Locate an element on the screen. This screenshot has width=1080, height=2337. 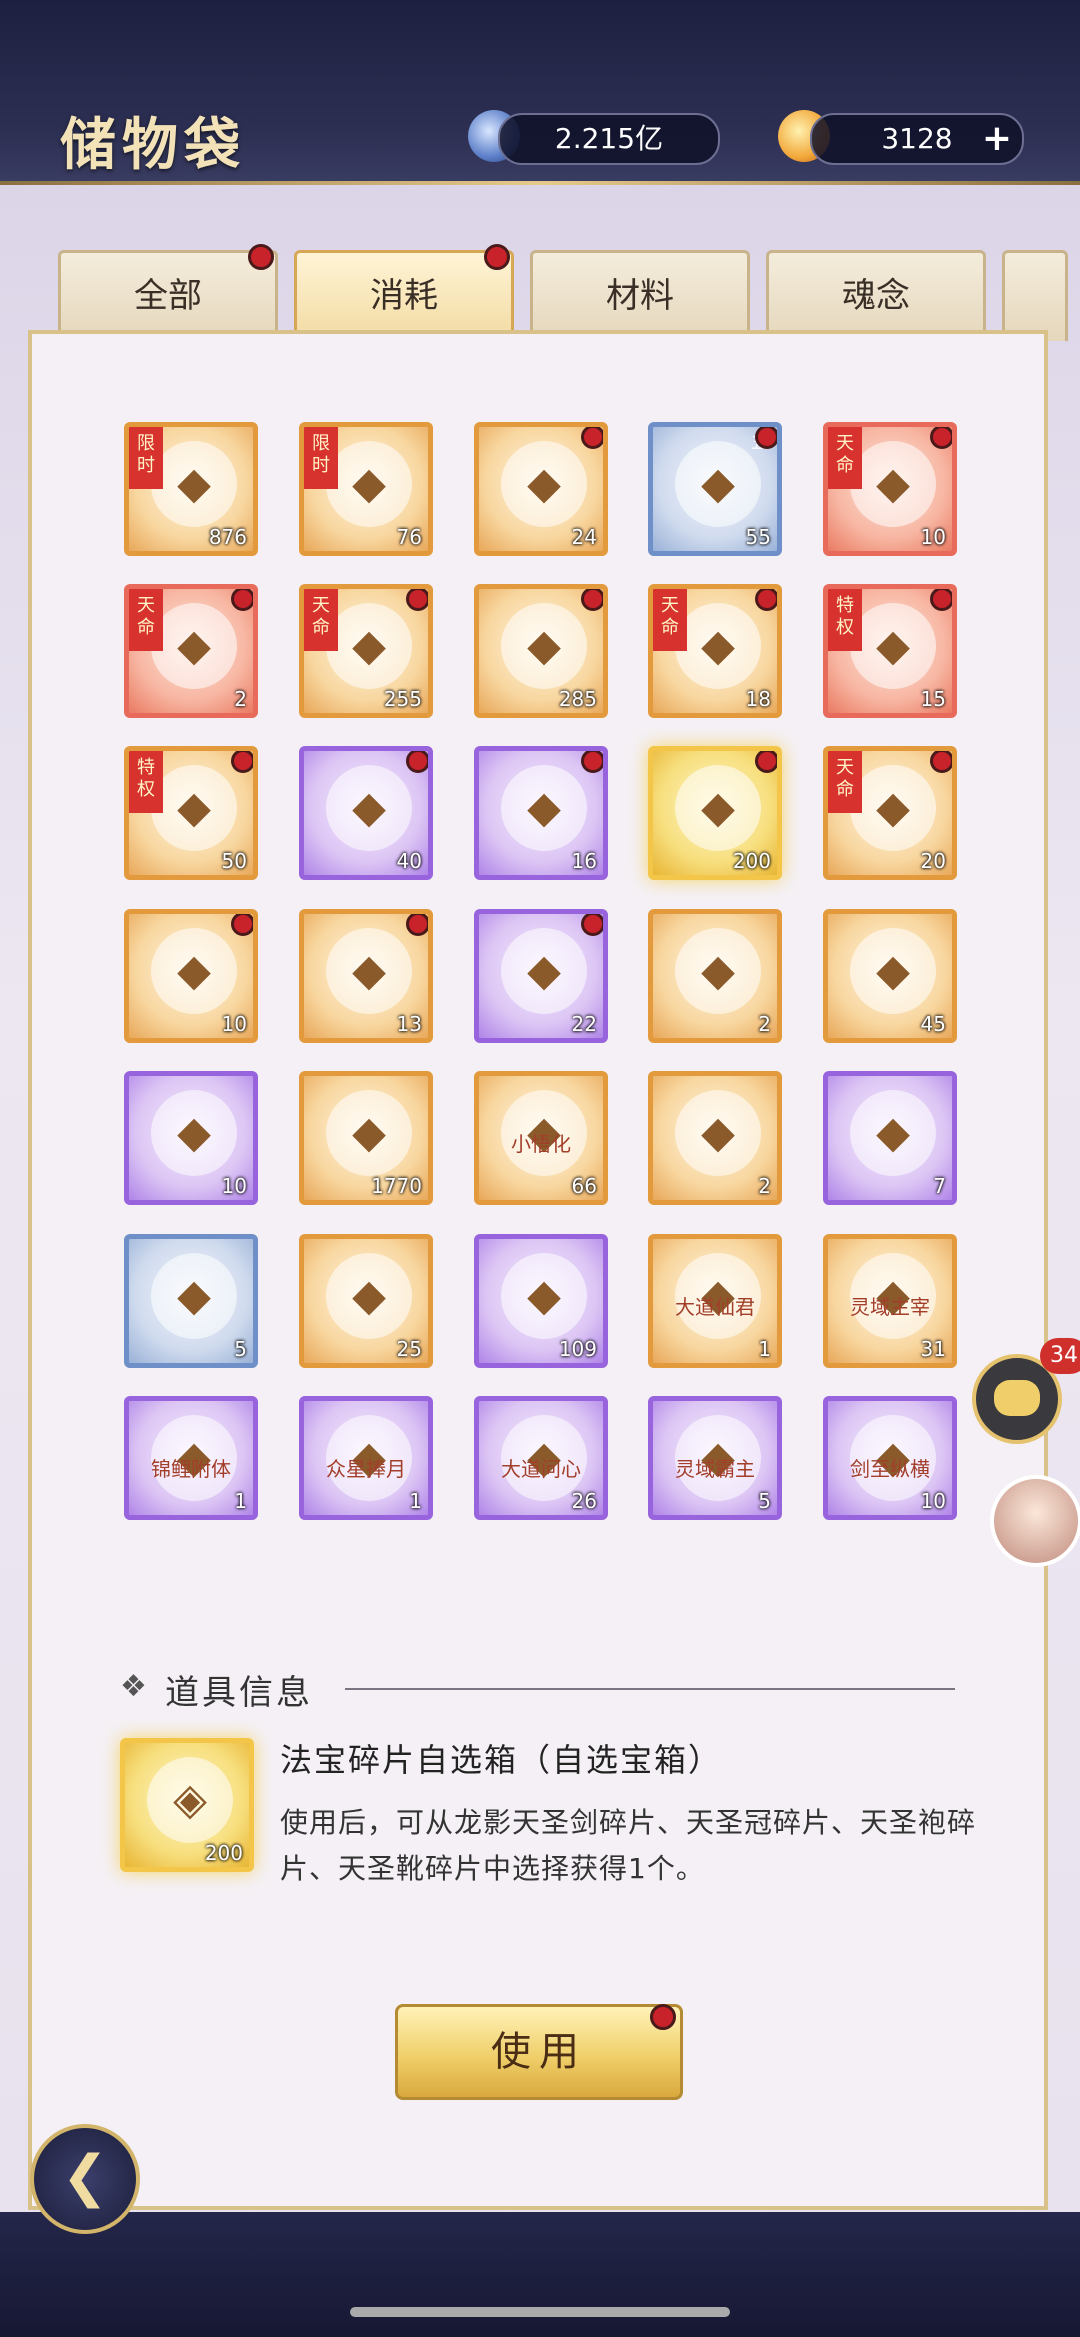
tab-materials: 材料 is located at coordinates (640, 295).